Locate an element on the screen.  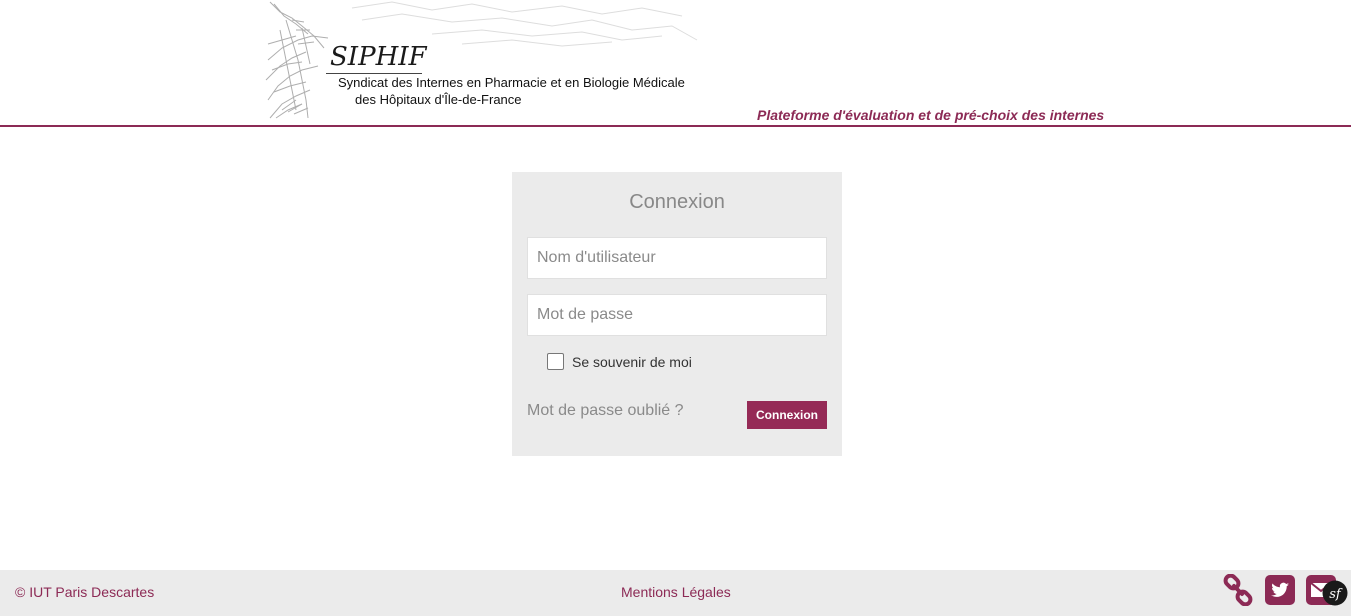
symfony-icon: sf is located at coordinates (1335, 593).